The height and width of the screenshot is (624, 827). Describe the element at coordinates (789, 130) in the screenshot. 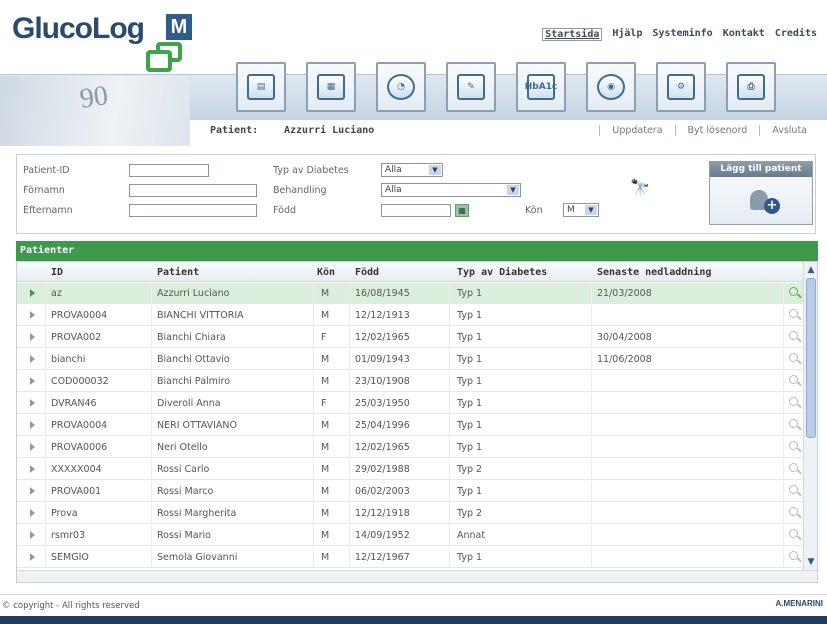

I see `avsluta-link: Avsluta` at that location.